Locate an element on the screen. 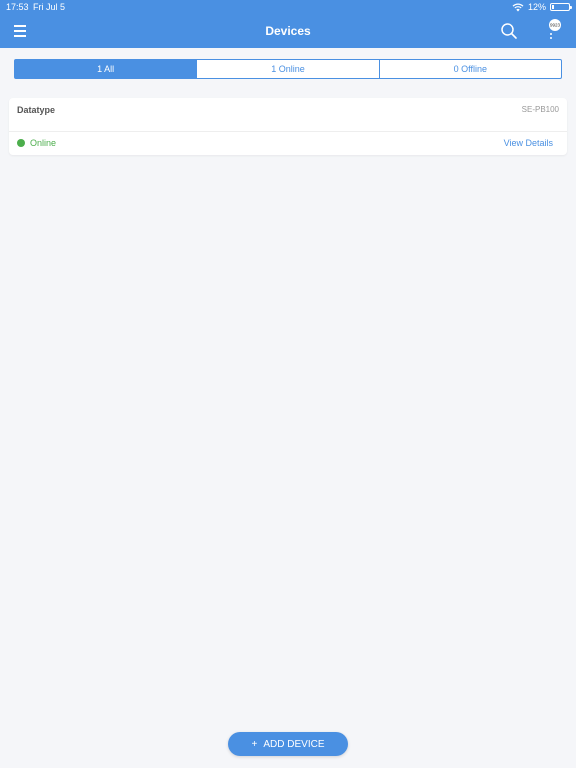 The height and width of the screenshot is (768, 576). device-status: Online is located at coordinates (43, 143).